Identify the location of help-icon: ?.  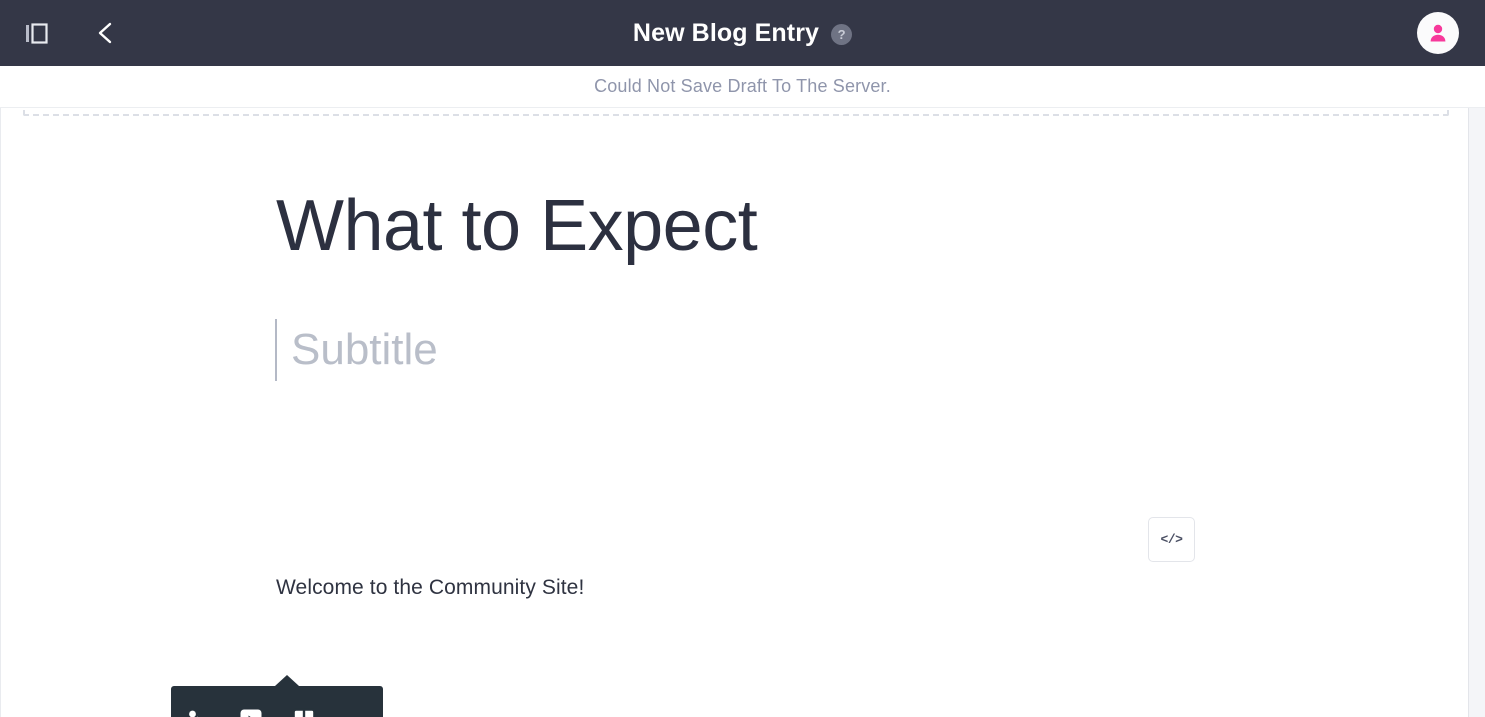
(842, 34).